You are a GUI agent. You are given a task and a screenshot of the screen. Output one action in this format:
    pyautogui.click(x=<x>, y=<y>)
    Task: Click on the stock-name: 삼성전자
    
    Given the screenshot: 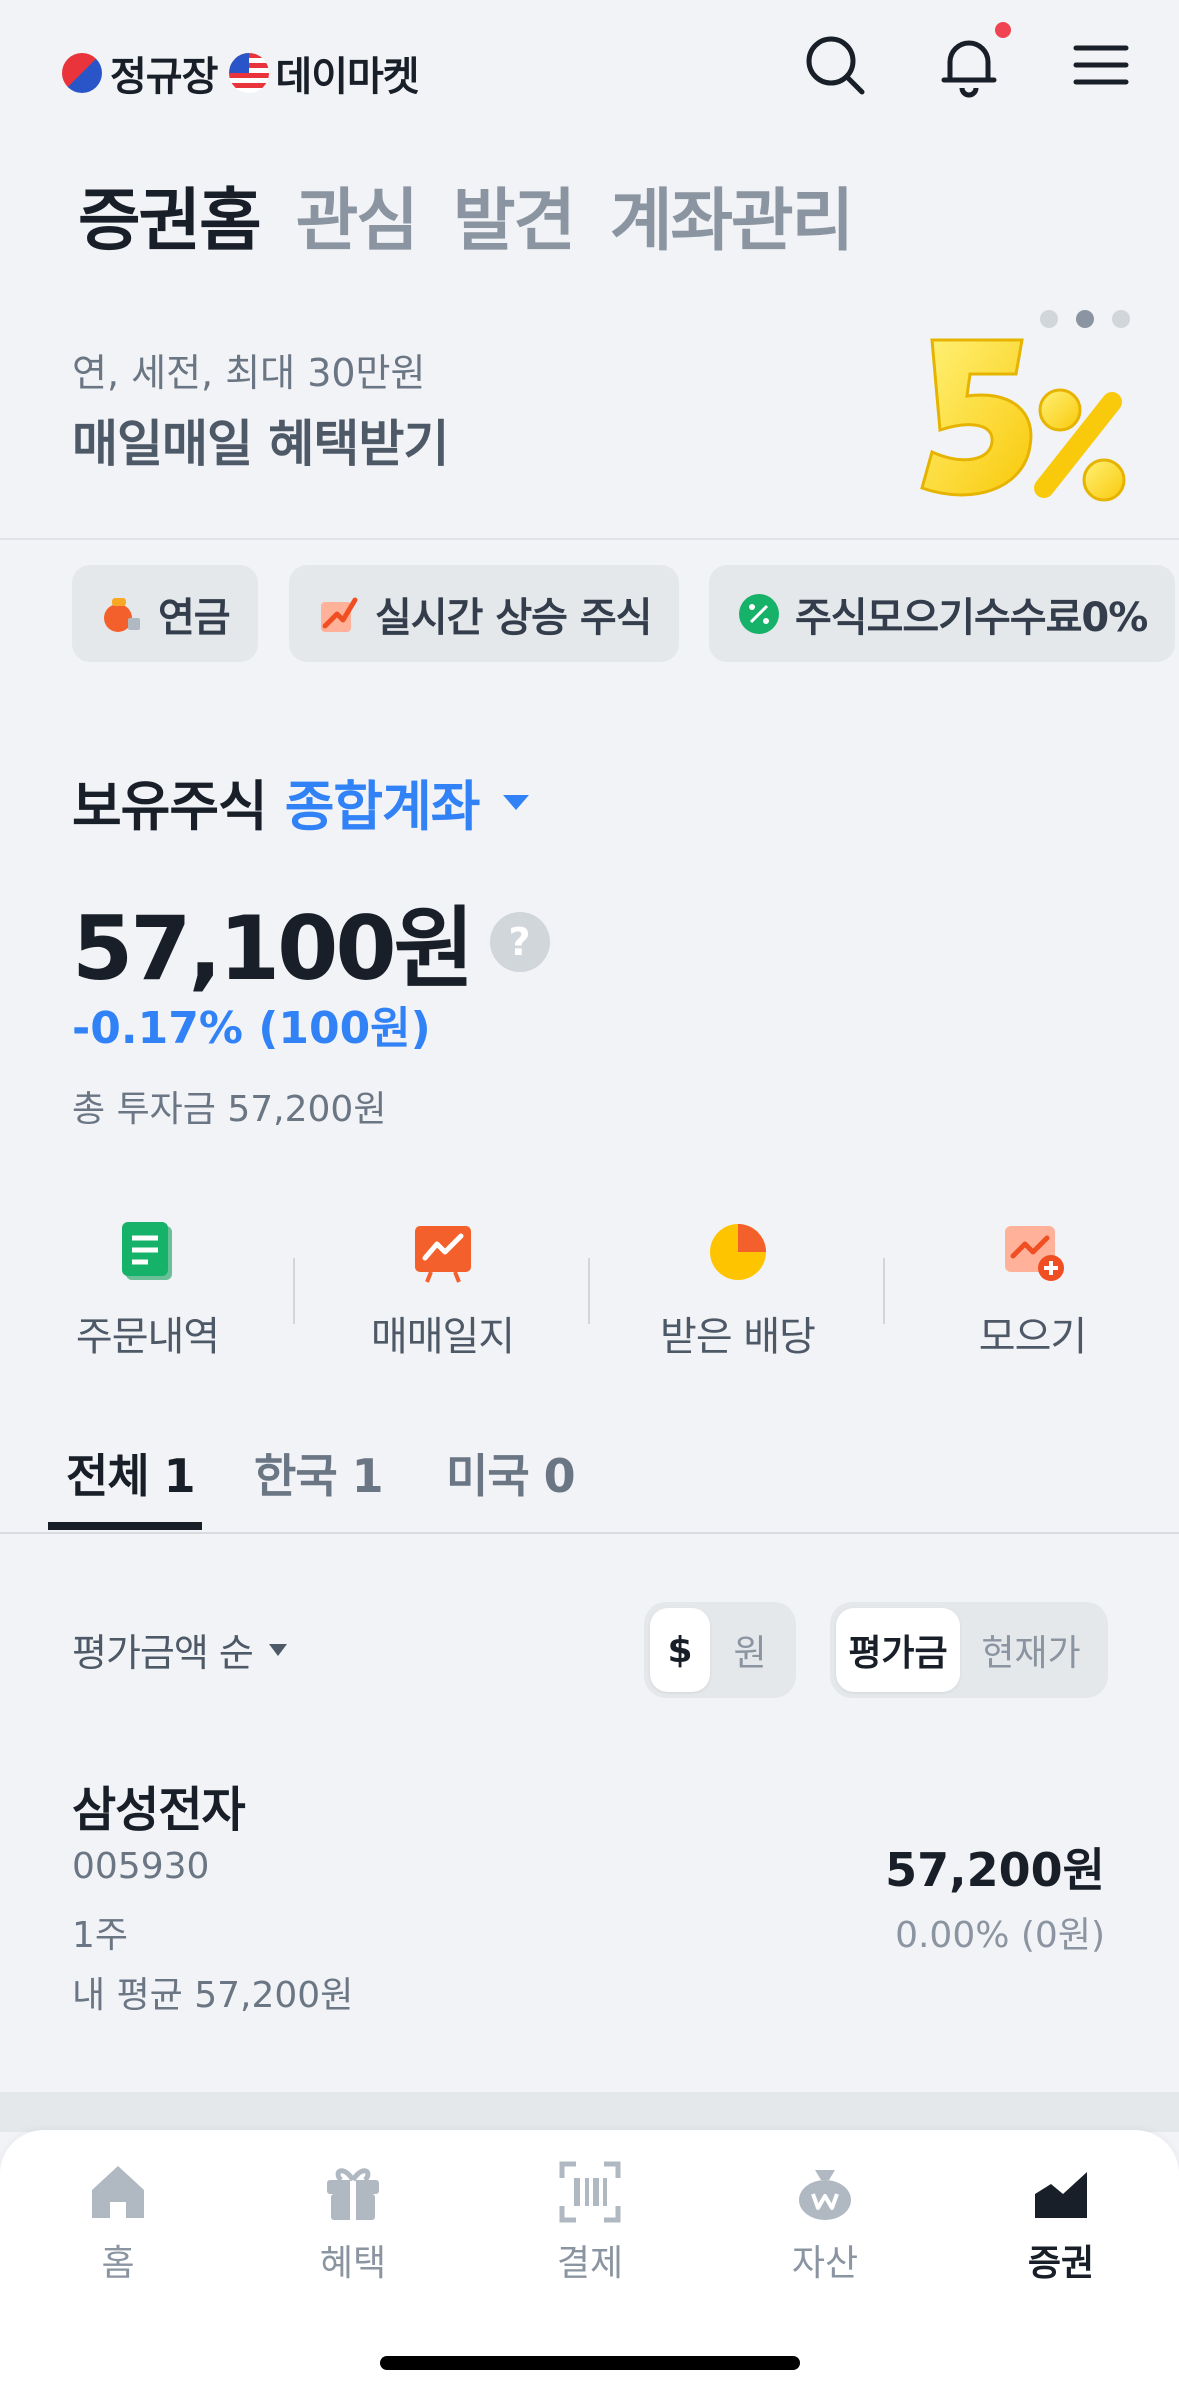 What is the action you would take?
    pyautogui.click(x=159, y=1810)
    